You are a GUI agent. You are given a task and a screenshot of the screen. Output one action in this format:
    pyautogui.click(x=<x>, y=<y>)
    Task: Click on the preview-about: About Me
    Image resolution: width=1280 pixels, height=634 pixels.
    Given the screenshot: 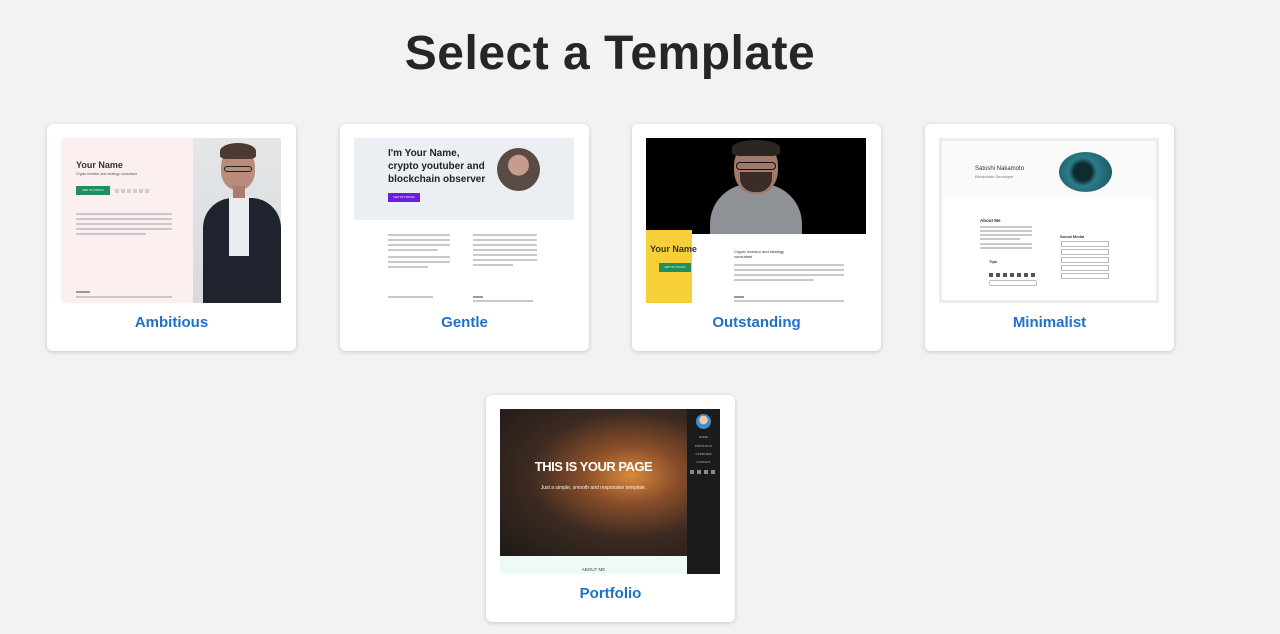 What is the action you would take?
    pyautogui.click(x=990, y=220)
    